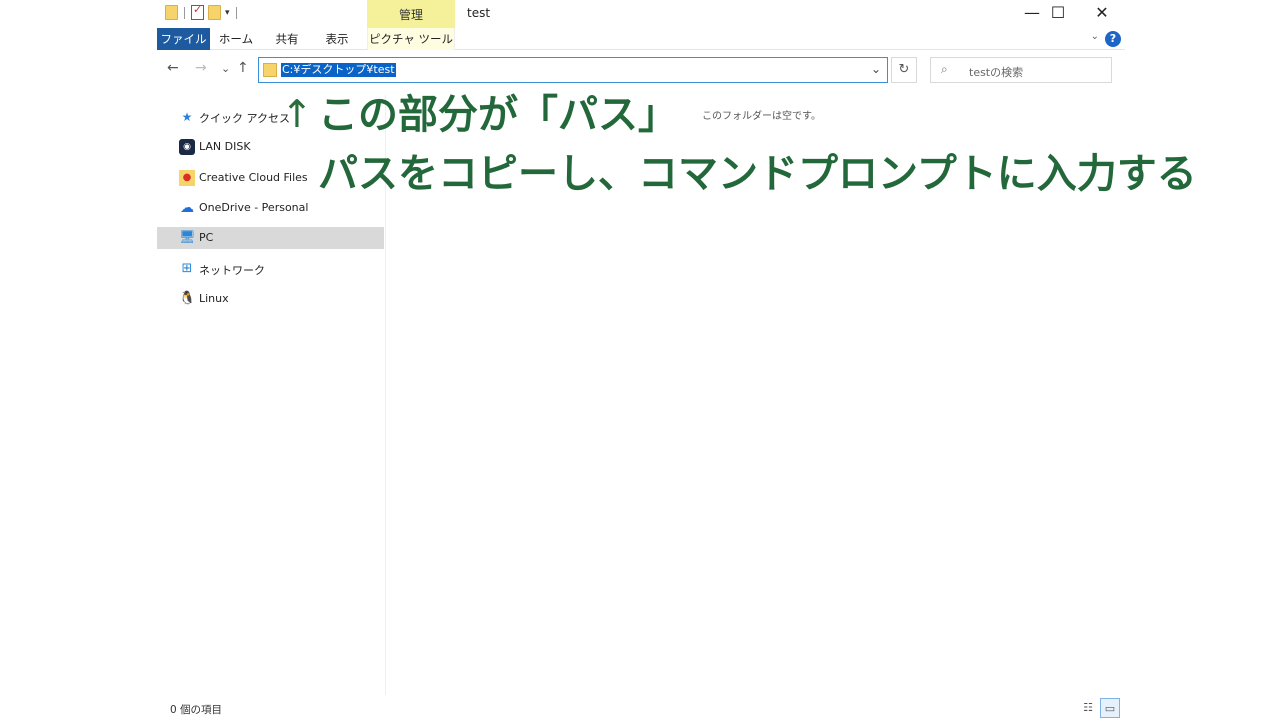 The width and height of the screenshot is (1280, 720). I want to click on up-button: ↑, so click(243, 68).